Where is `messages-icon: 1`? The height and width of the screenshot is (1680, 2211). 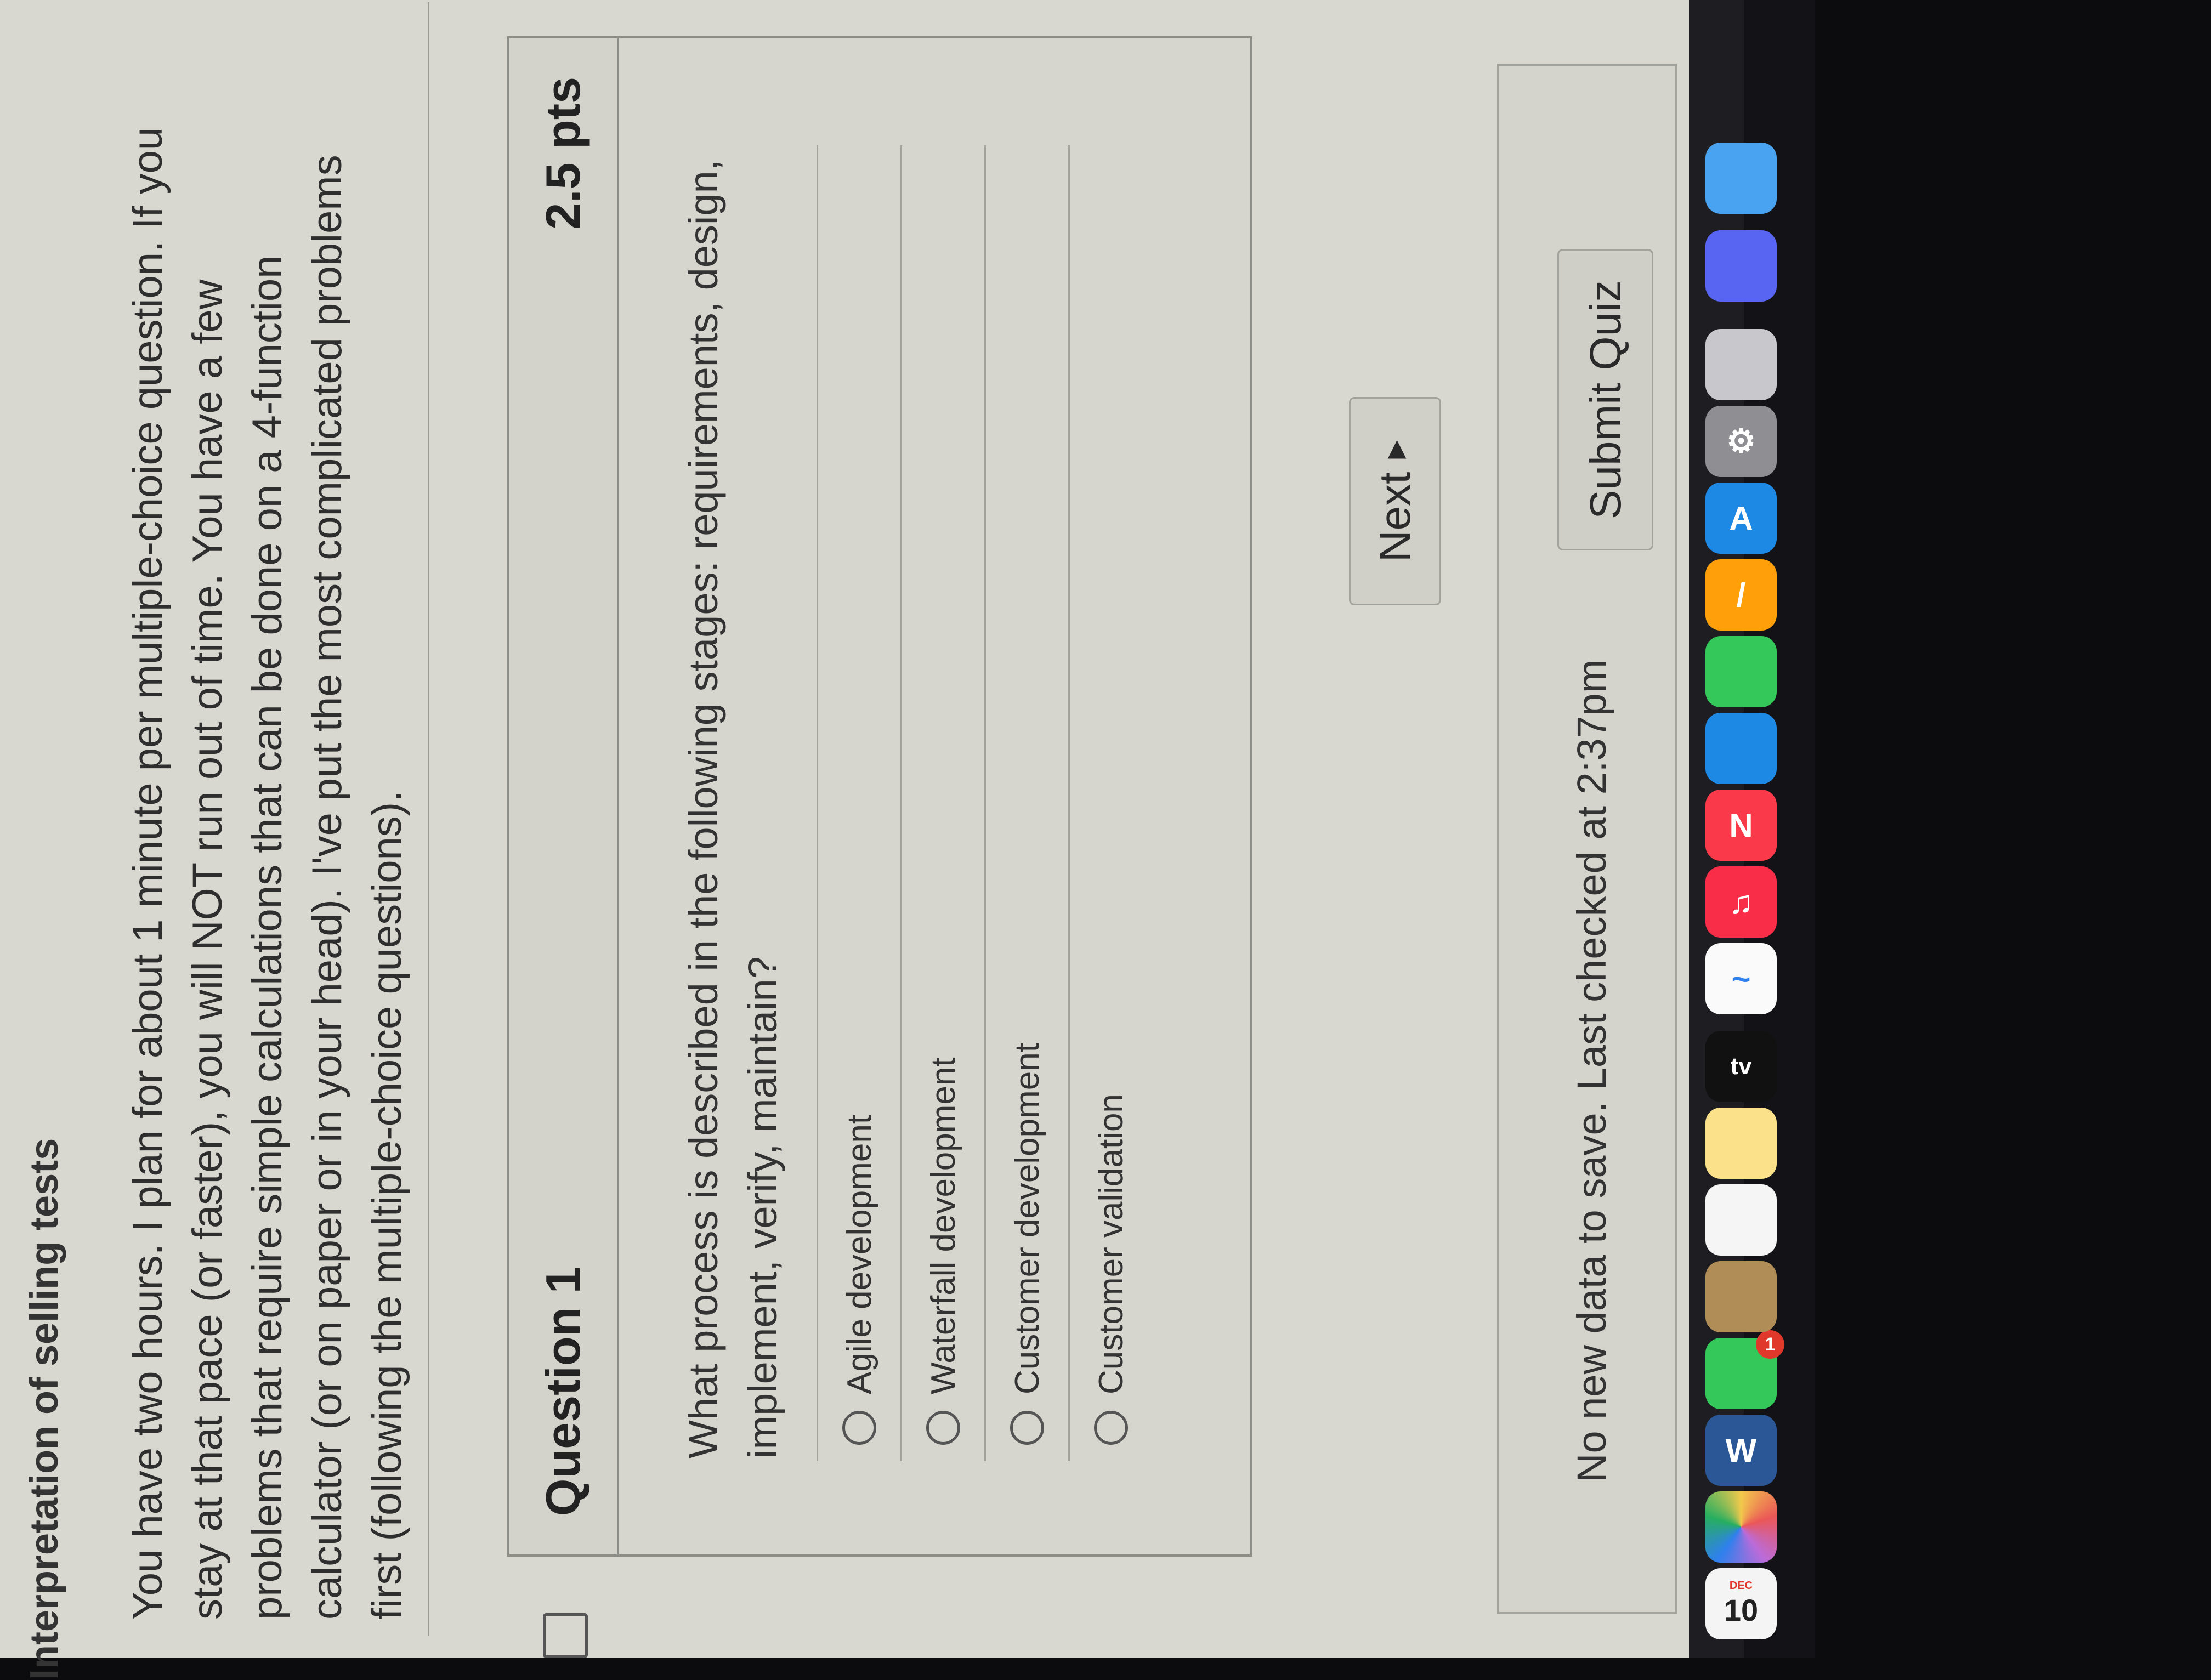 messages-icon: 1 is located at coordinates (1744, 1369).